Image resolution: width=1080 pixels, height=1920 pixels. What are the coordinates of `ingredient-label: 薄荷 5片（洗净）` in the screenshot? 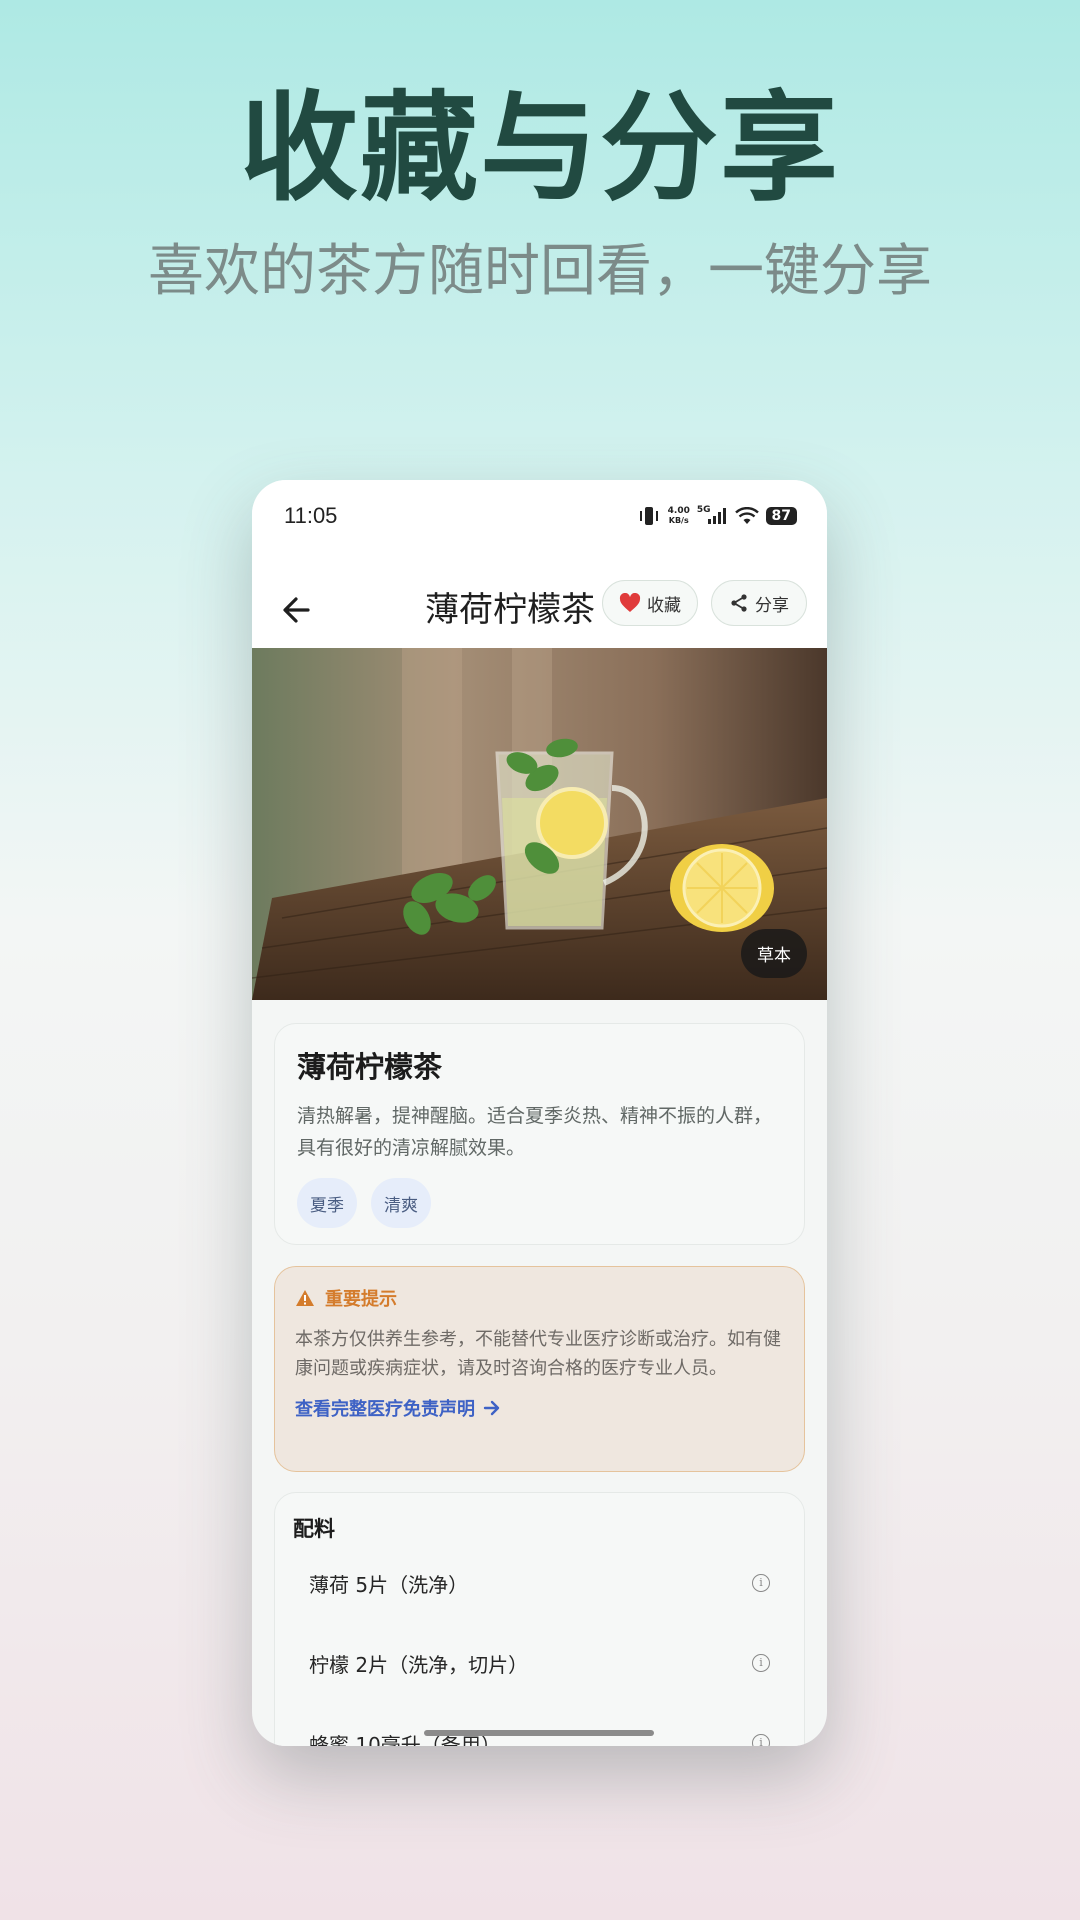 It's located at (389, 1584).